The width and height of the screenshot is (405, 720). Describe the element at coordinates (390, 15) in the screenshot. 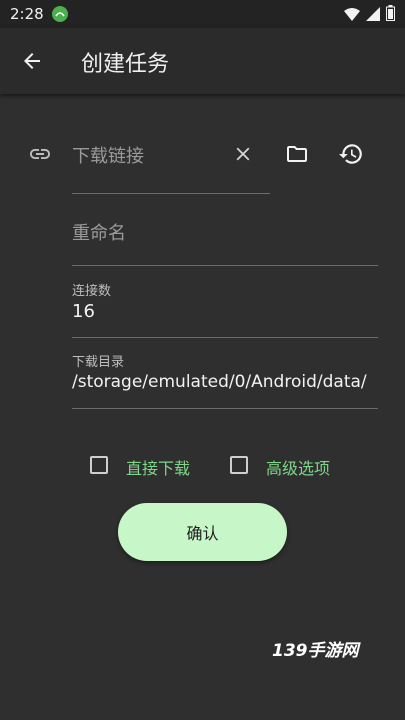

I see `battery-icon` at that location.